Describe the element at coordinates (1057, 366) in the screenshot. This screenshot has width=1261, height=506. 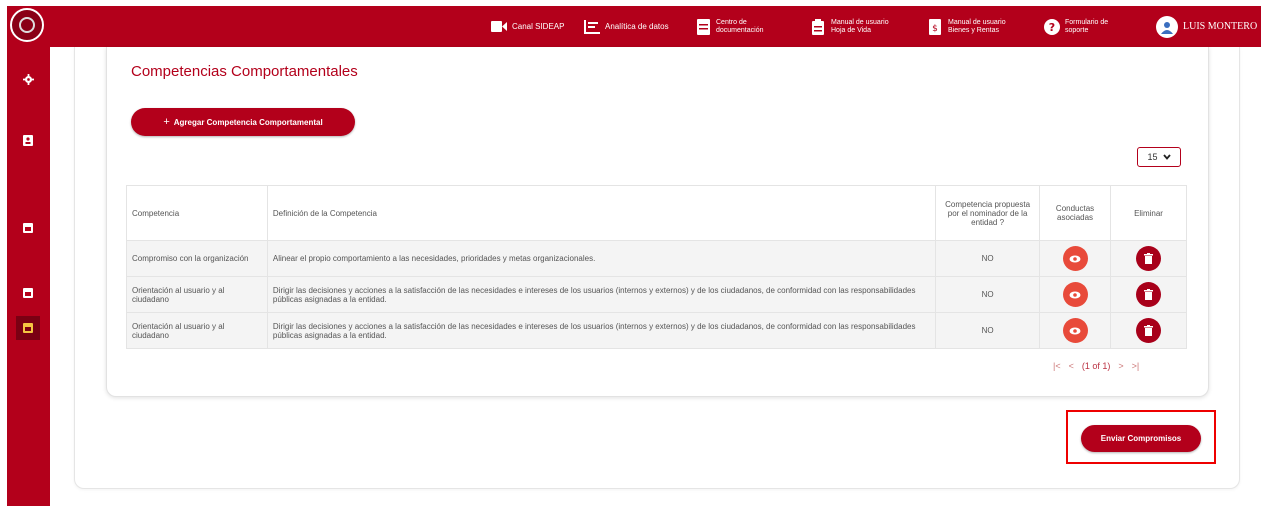
I see `first-page-button: |<` at that location.